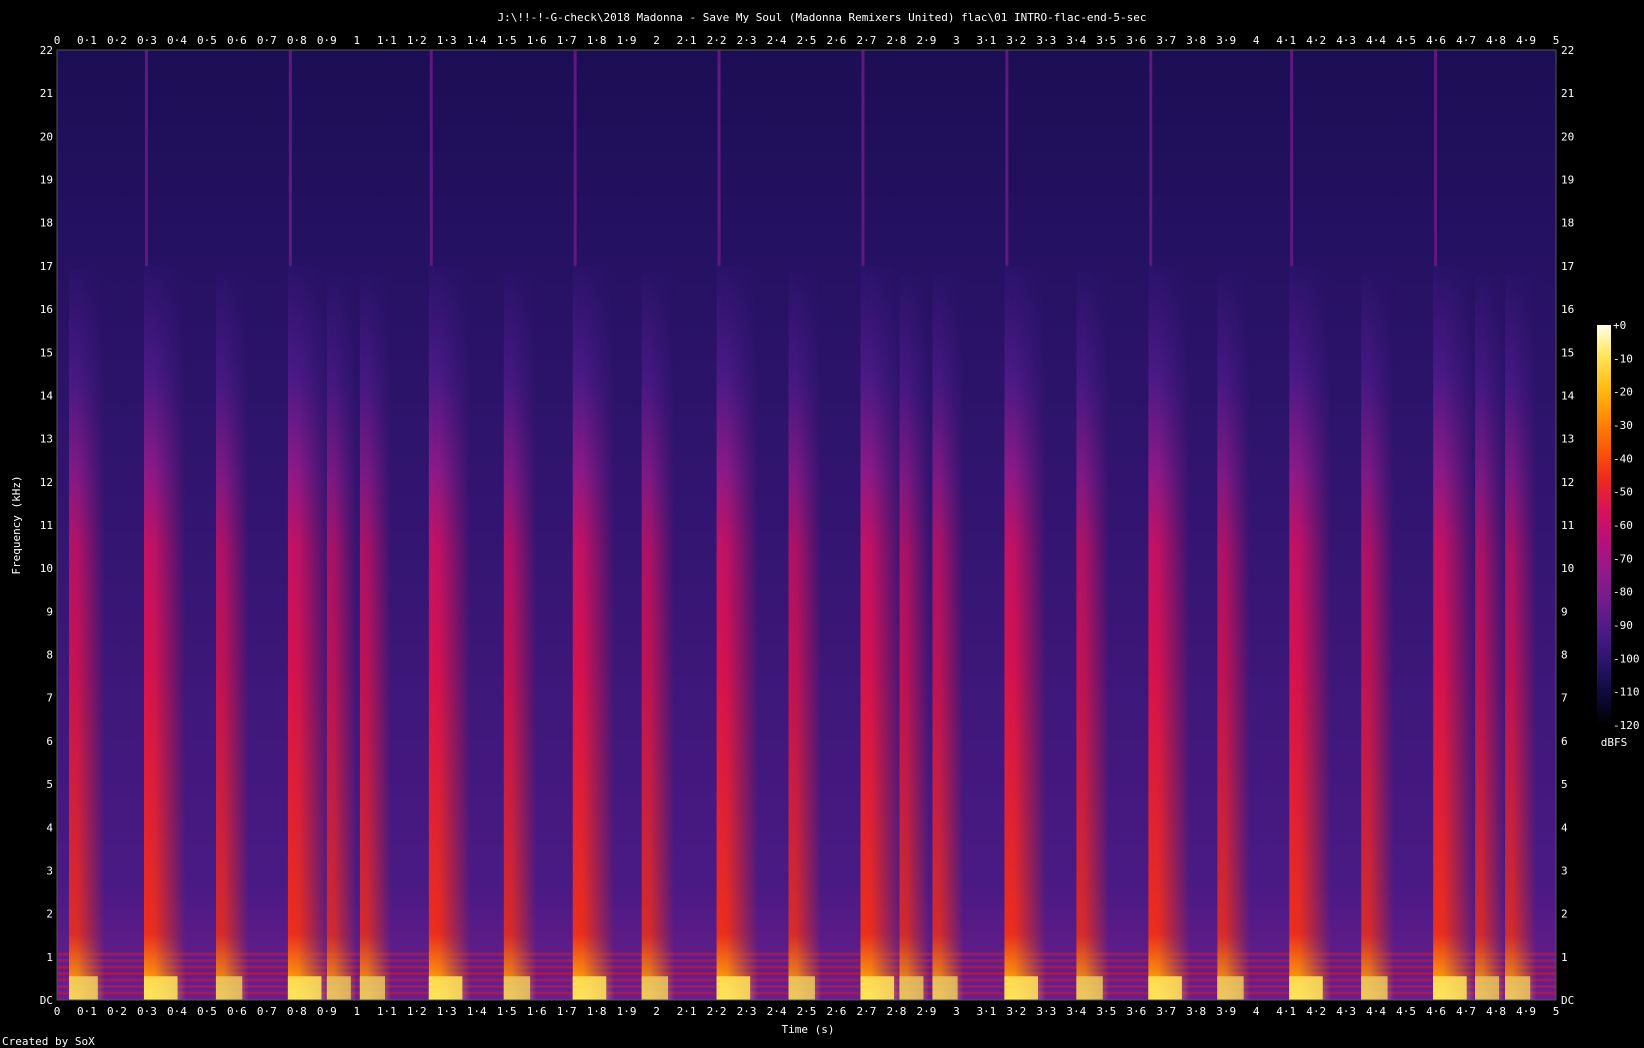 This screenshot has height=1048, width=1644. What do you see at coordinates (986, 1011) in the screenshot?
I see `x-tick-label: 3·1` at bounding box center [986, 1011].